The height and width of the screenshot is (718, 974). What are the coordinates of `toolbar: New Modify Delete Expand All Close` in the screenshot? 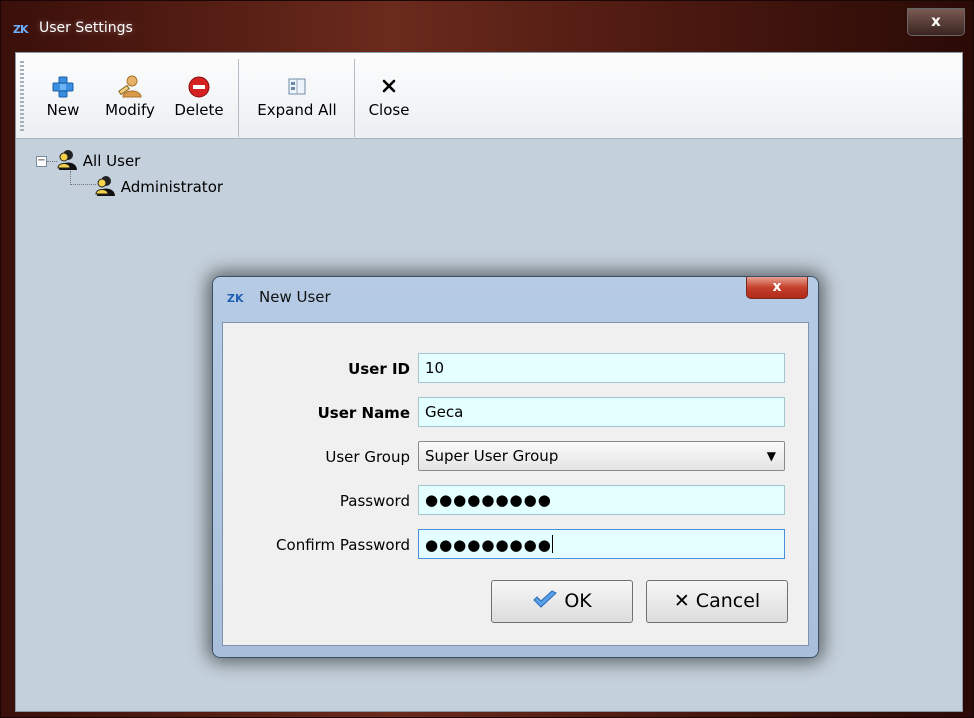 It's located at (489, 96).